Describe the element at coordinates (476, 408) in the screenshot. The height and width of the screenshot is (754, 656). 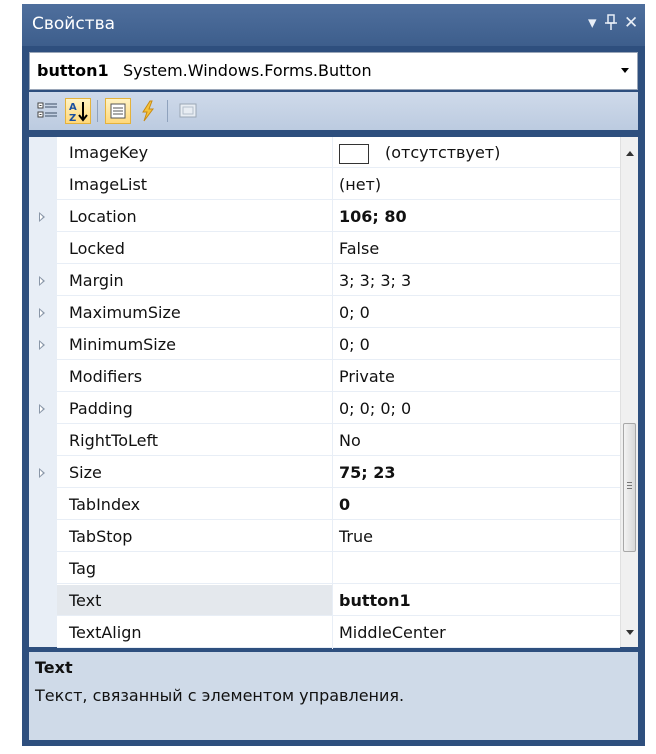
I see `property-value: 0; 0; 0; 0` at that location.